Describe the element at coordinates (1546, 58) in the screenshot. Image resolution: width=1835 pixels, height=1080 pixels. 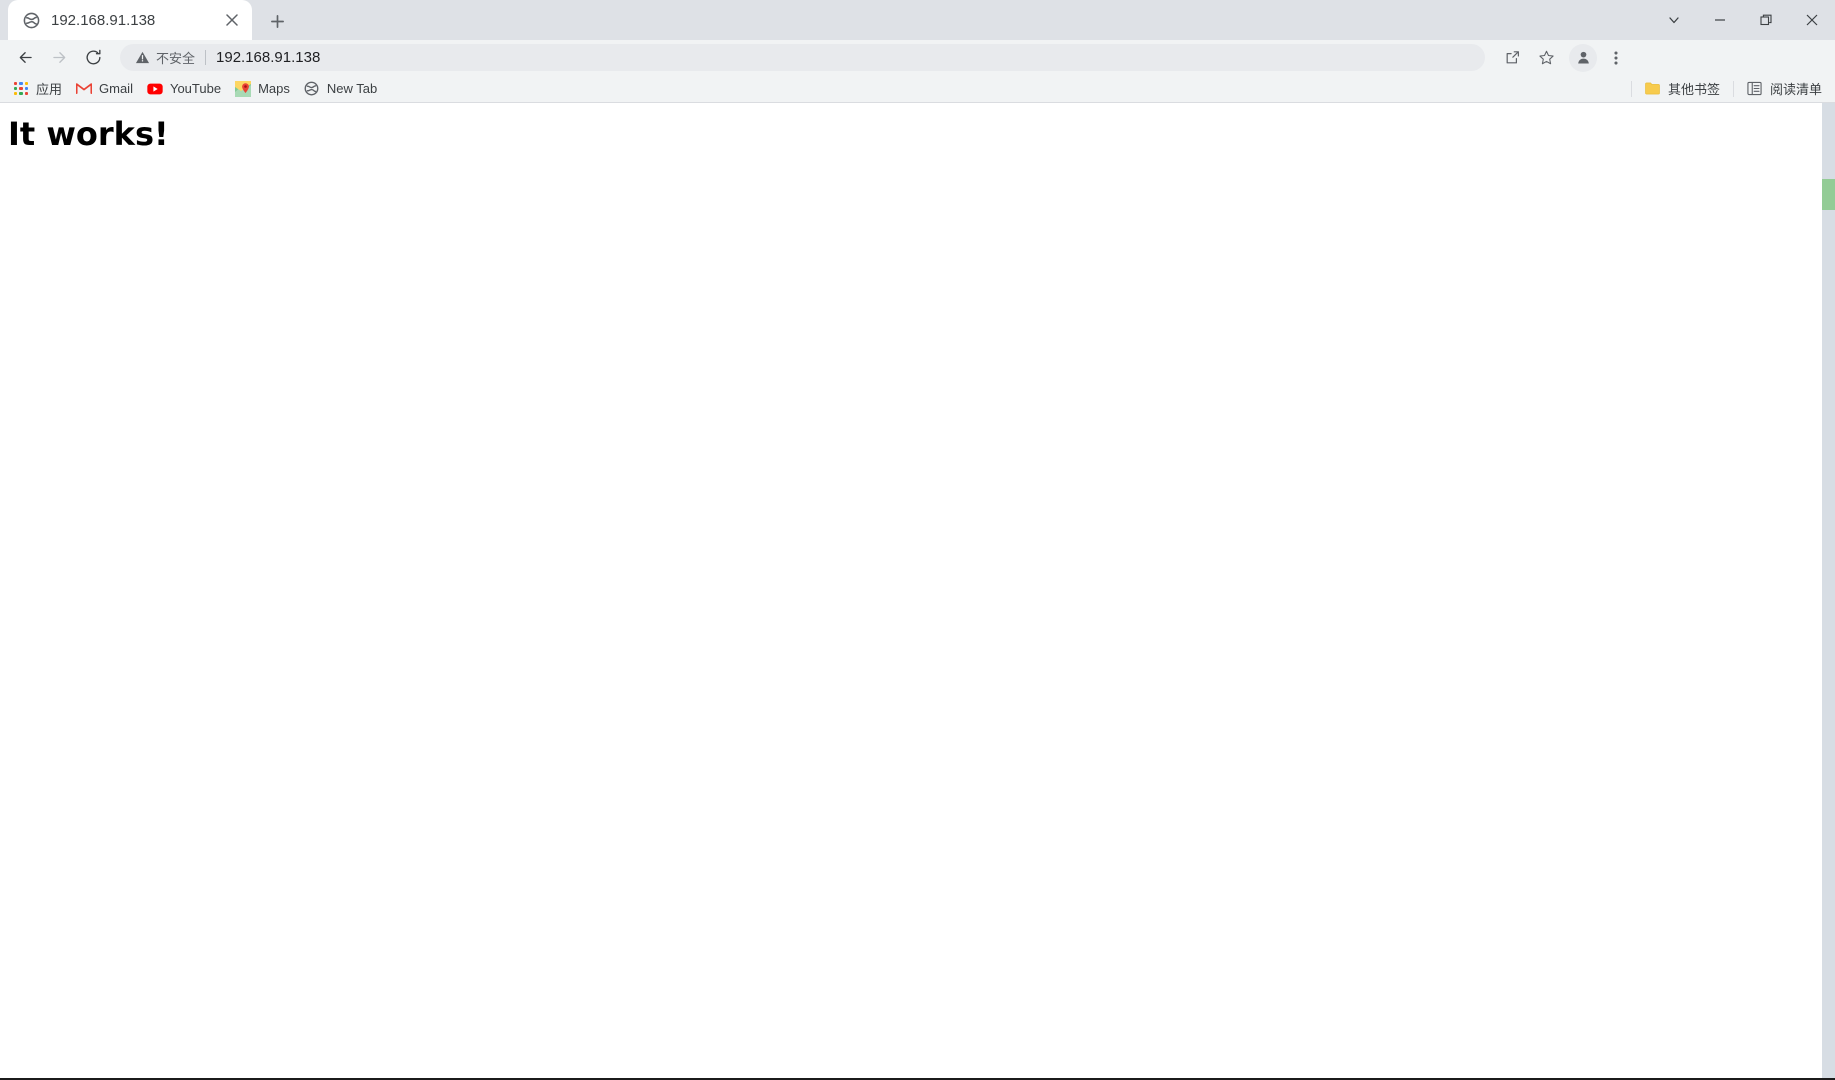
I see `star-icon` at that location.